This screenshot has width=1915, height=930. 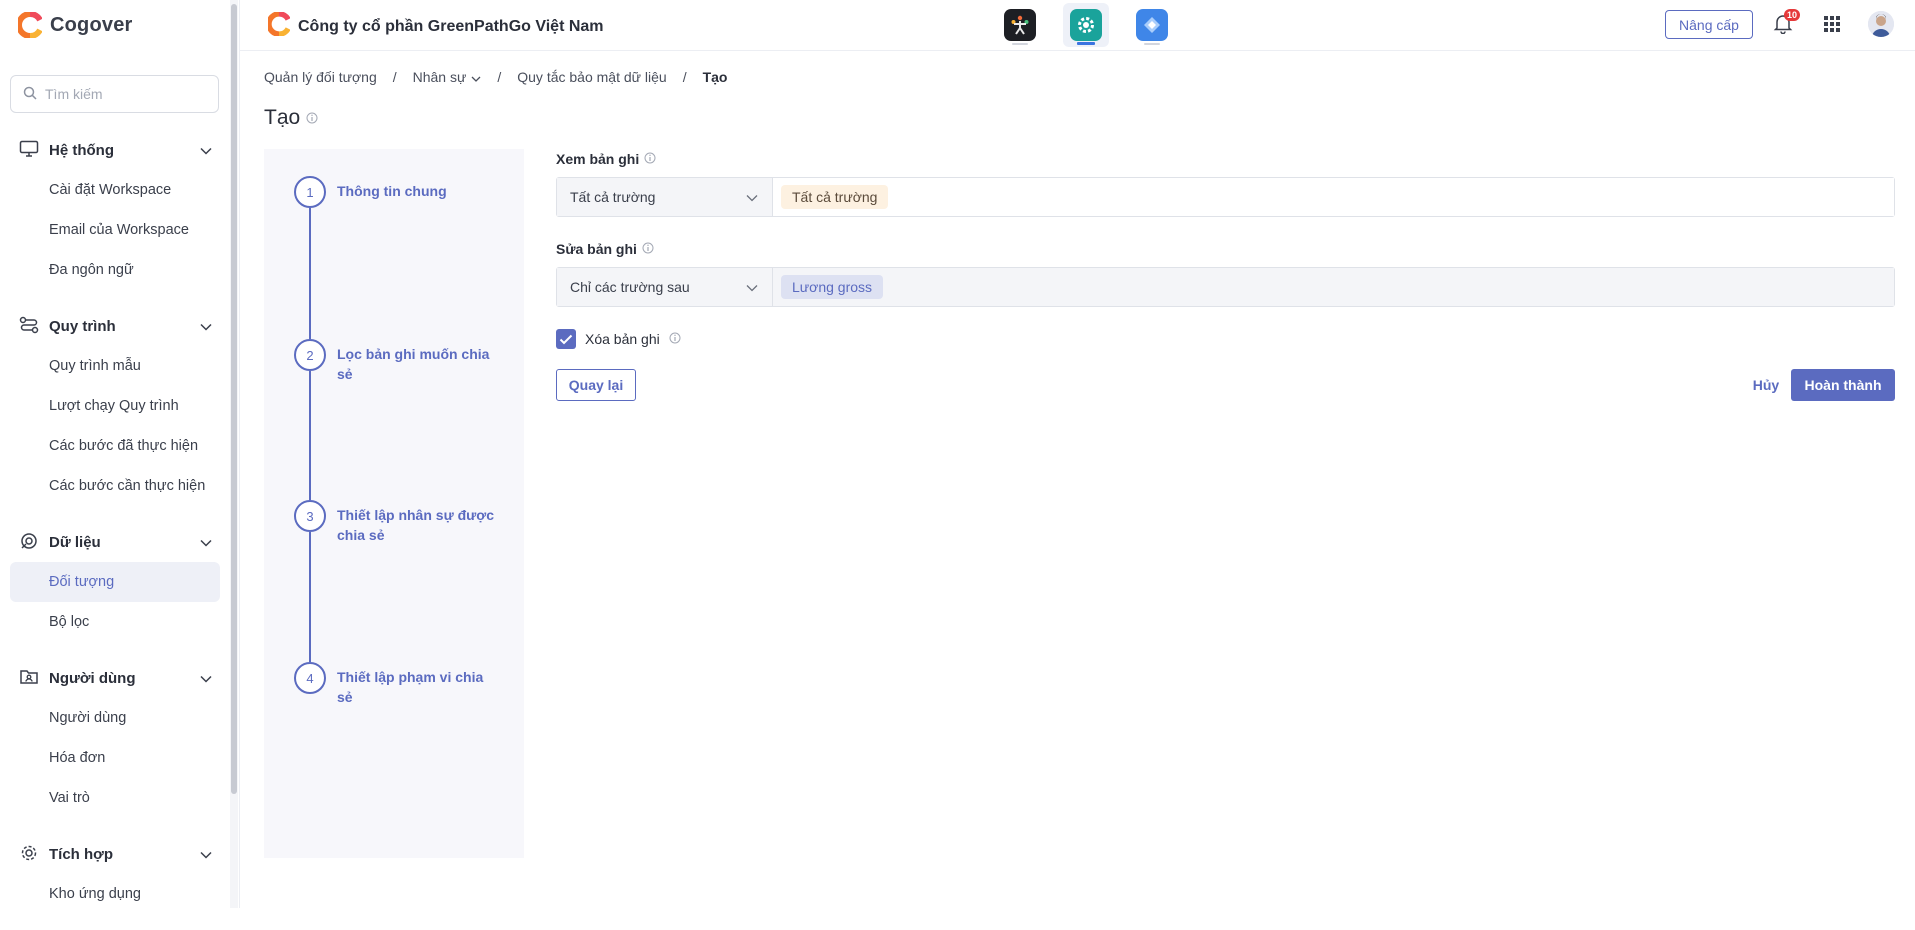 I want to click on search-icon, so click(x=30, y=94).